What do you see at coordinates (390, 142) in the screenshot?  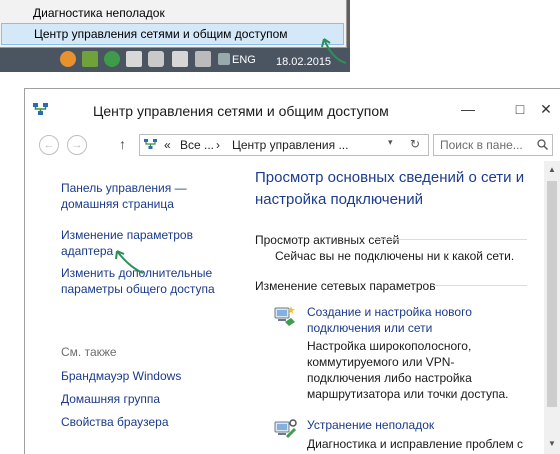 I see `address-dropdown-icon: ▾` at bounding box center [390, 142].